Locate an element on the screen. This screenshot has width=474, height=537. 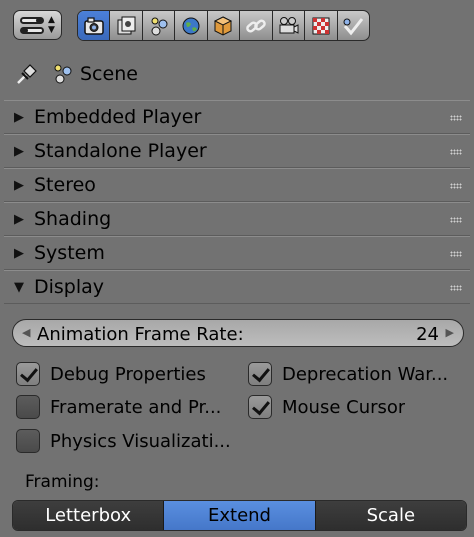
tab-render-layers is located at coordinates (126, 25).